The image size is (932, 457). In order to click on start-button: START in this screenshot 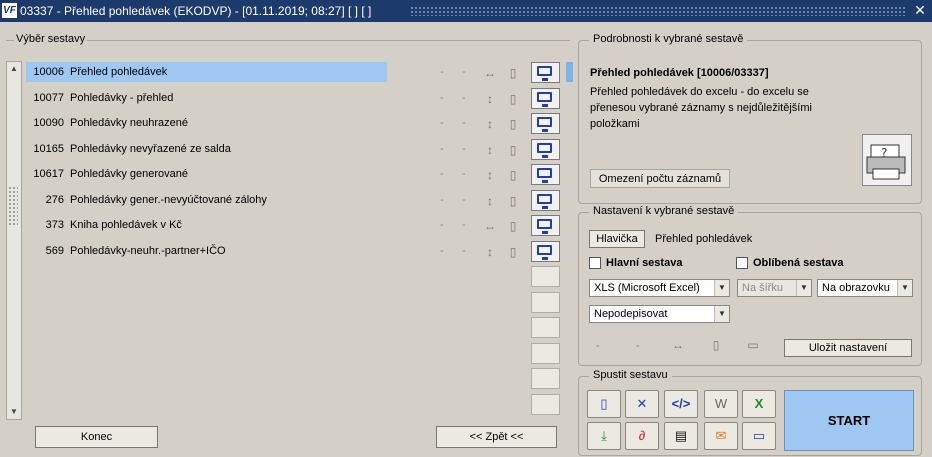, I will do `click(849, 420)`.